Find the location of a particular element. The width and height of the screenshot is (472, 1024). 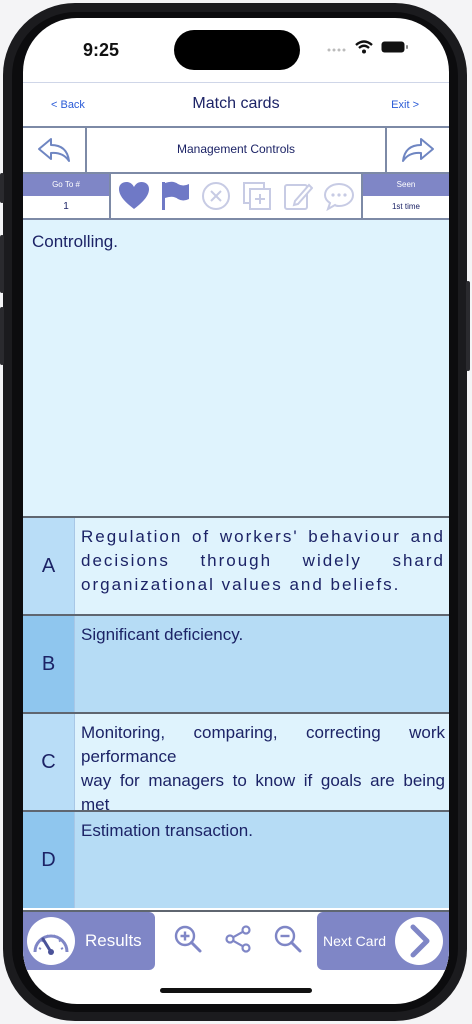

edit-icon is located at coordinates (298, 196).